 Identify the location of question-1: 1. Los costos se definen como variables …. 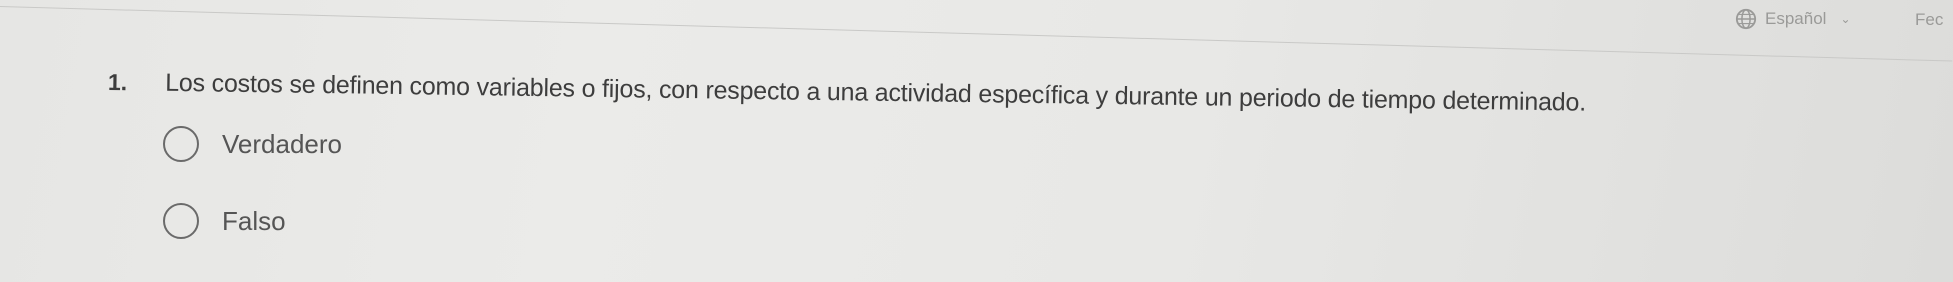
(847, 93).